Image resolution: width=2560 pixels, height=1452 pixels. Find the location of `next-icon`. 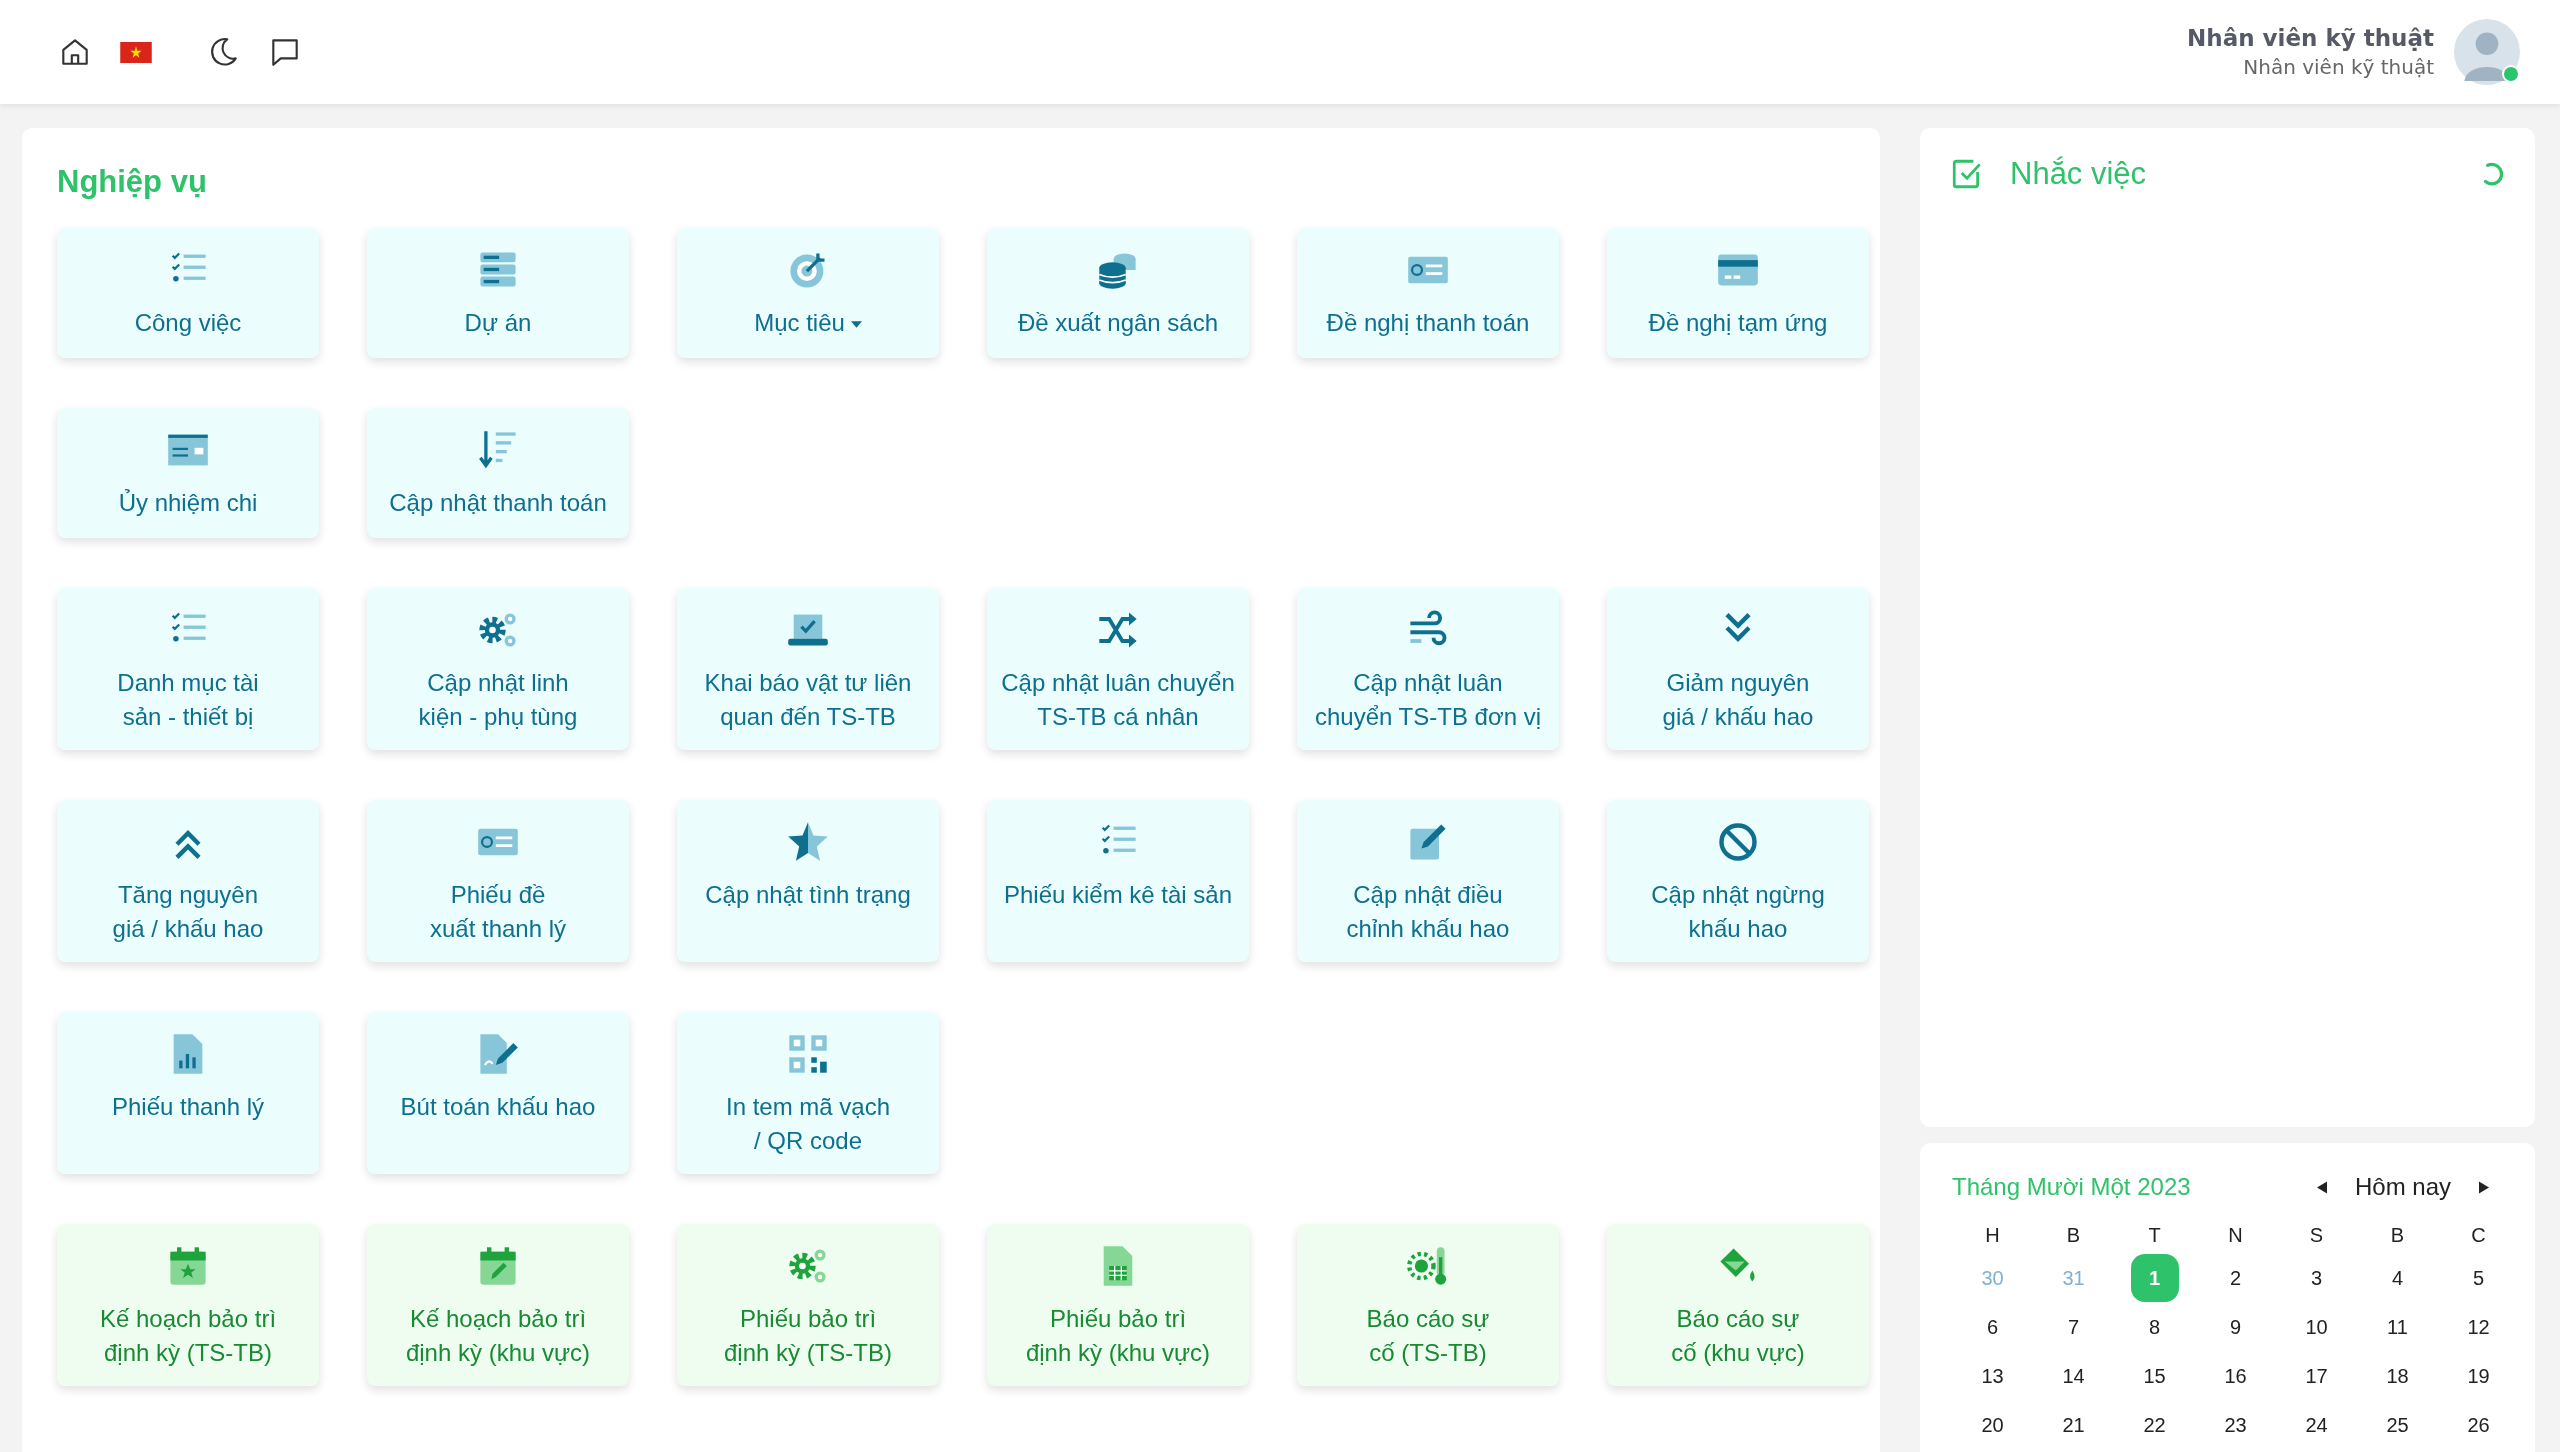

next-icon is located at coordinates (2484, 1187).